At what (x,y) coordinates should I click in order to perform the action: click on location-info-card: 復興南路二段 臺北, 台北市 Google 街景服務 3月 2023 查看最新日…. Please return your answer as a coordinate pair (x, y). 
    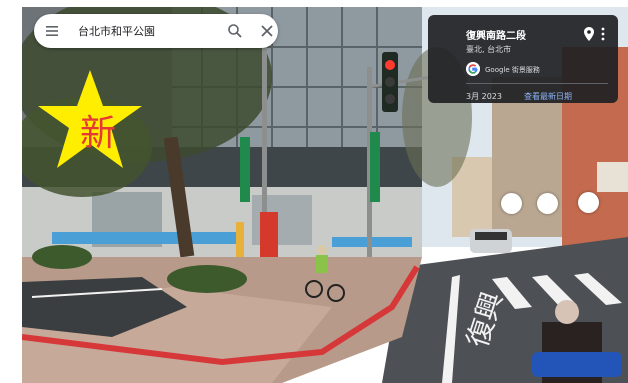
    Looking at the image, I should click on (523, 59).